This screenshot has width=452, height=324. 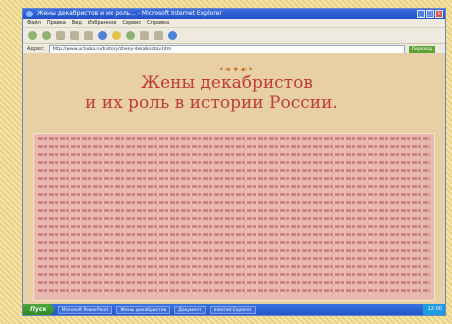 What do you see at coordinates (143, 309) in the screenshot?
I see `taskbar-item: Жены декабристов` at bounding box center [143, 309].